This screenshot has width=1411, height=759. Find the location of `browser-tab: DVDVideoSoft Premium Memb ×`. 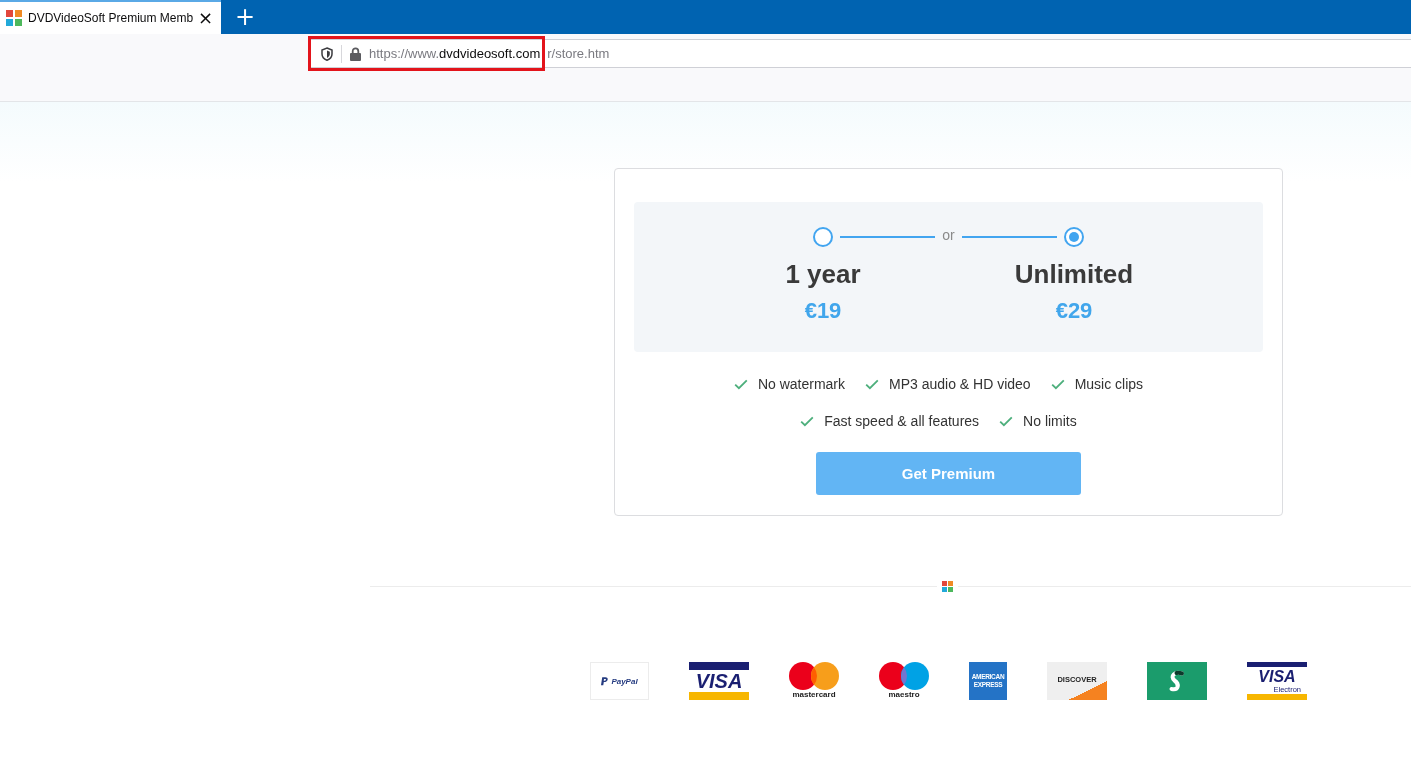

browser-tab: DVDVideoSoft Premium Memb × is located at coordinates (110, 17).